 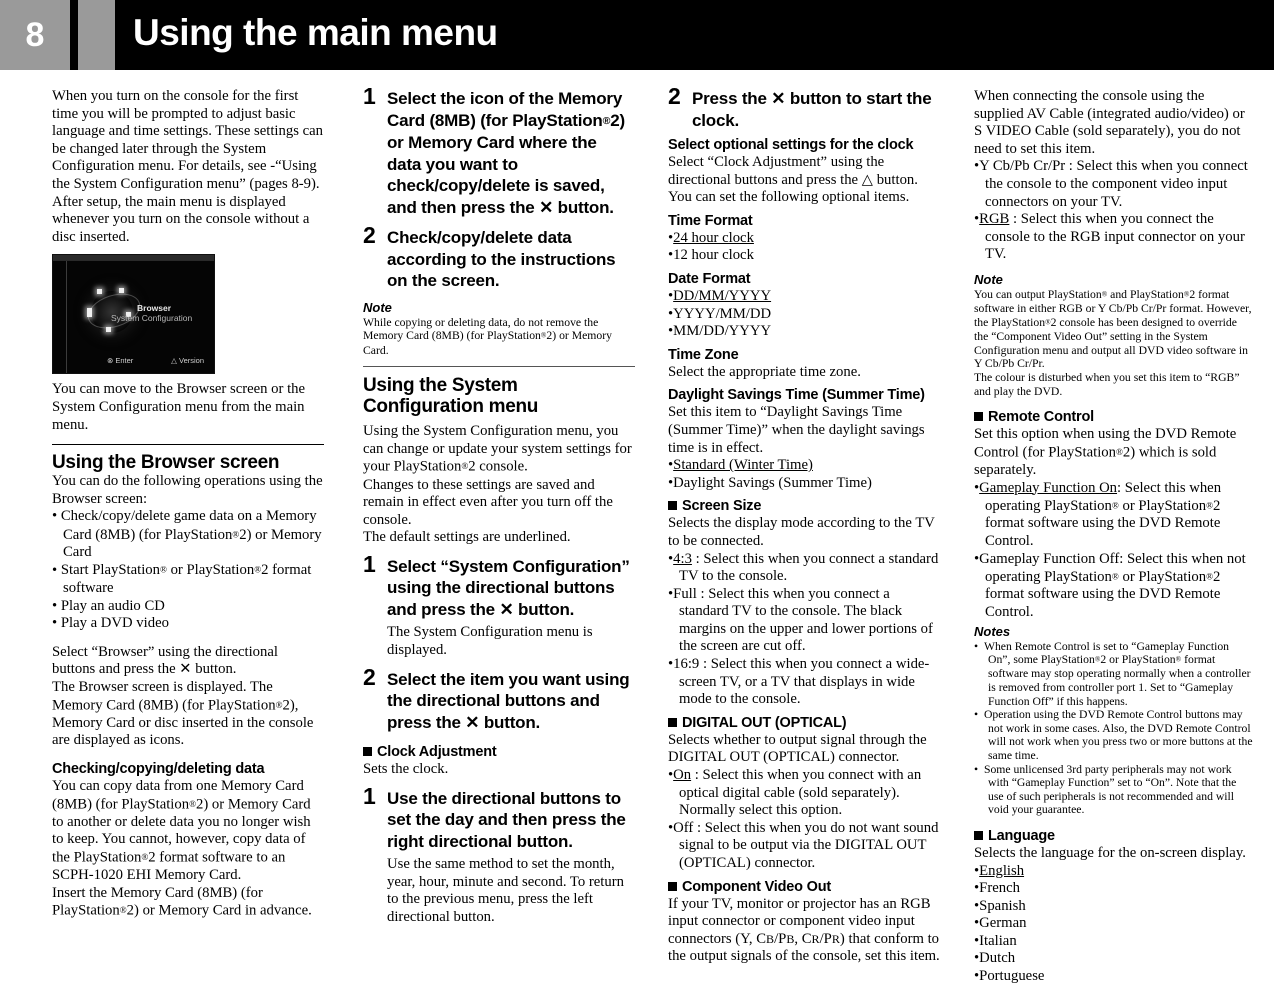 What do you see at coordinates (133, 258) in the screenshot?
I see `screenshot-top-strip` at bounding box center [133, 258].